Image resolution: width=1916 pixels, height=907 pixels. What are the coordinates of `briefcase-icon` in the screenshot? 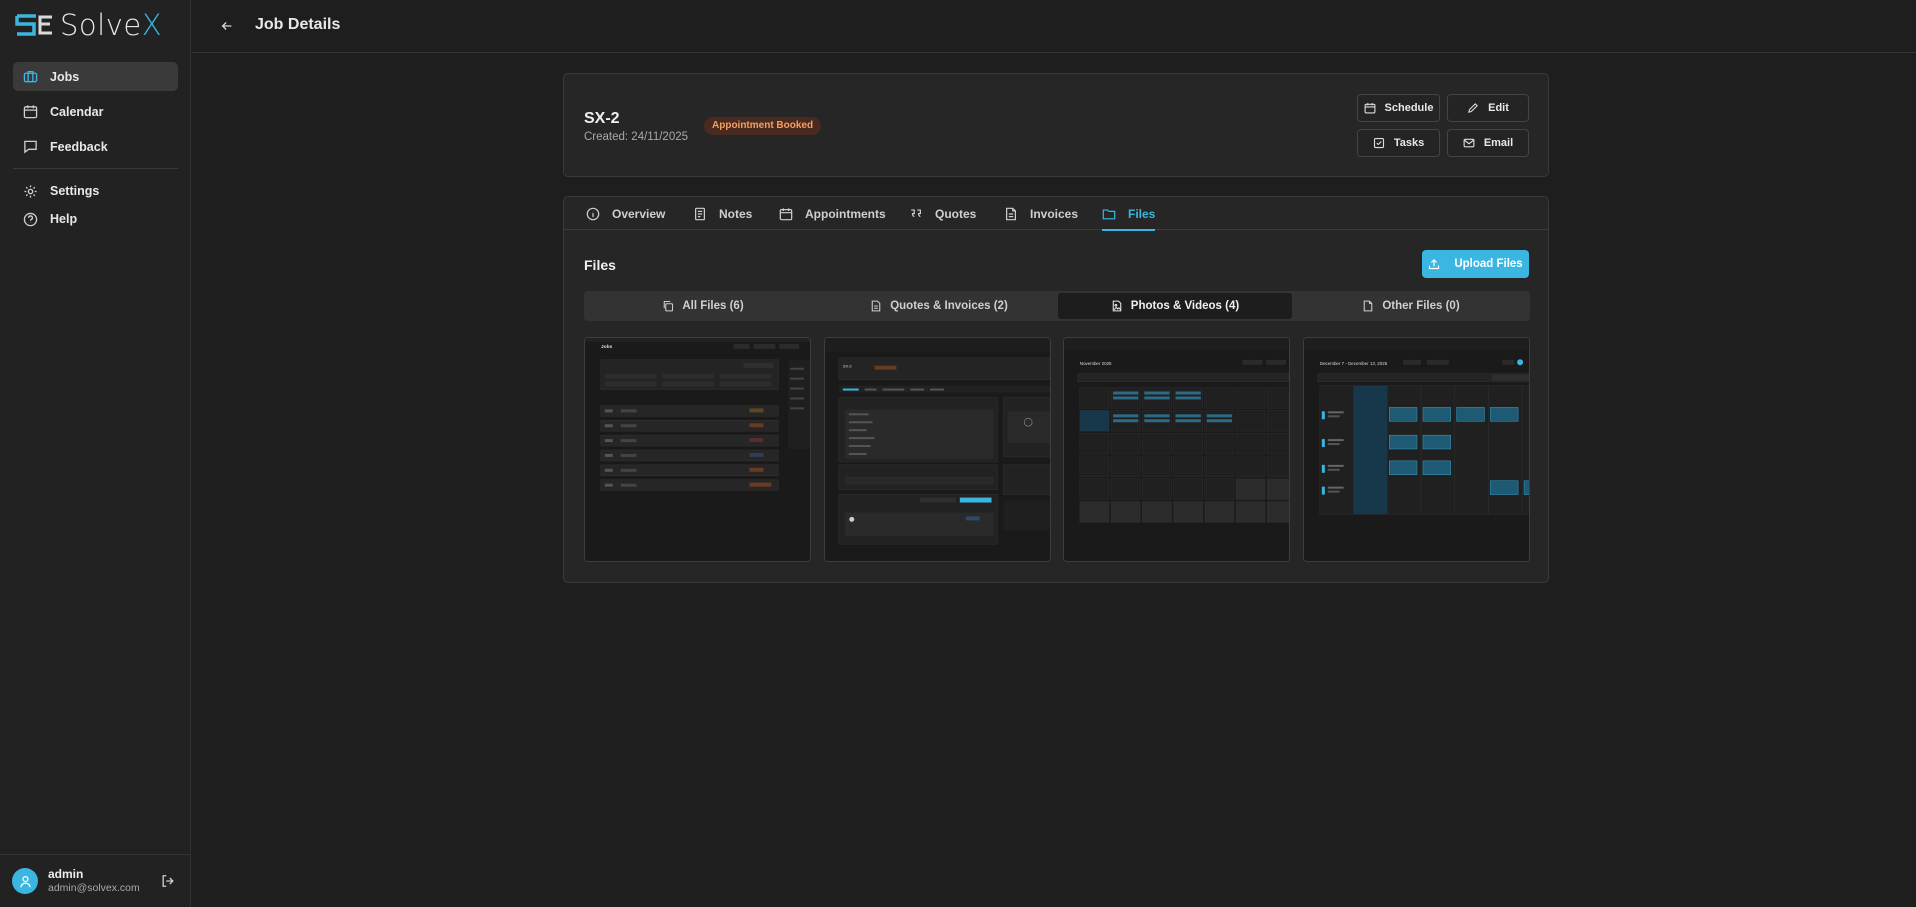 It's located at (30, 76).